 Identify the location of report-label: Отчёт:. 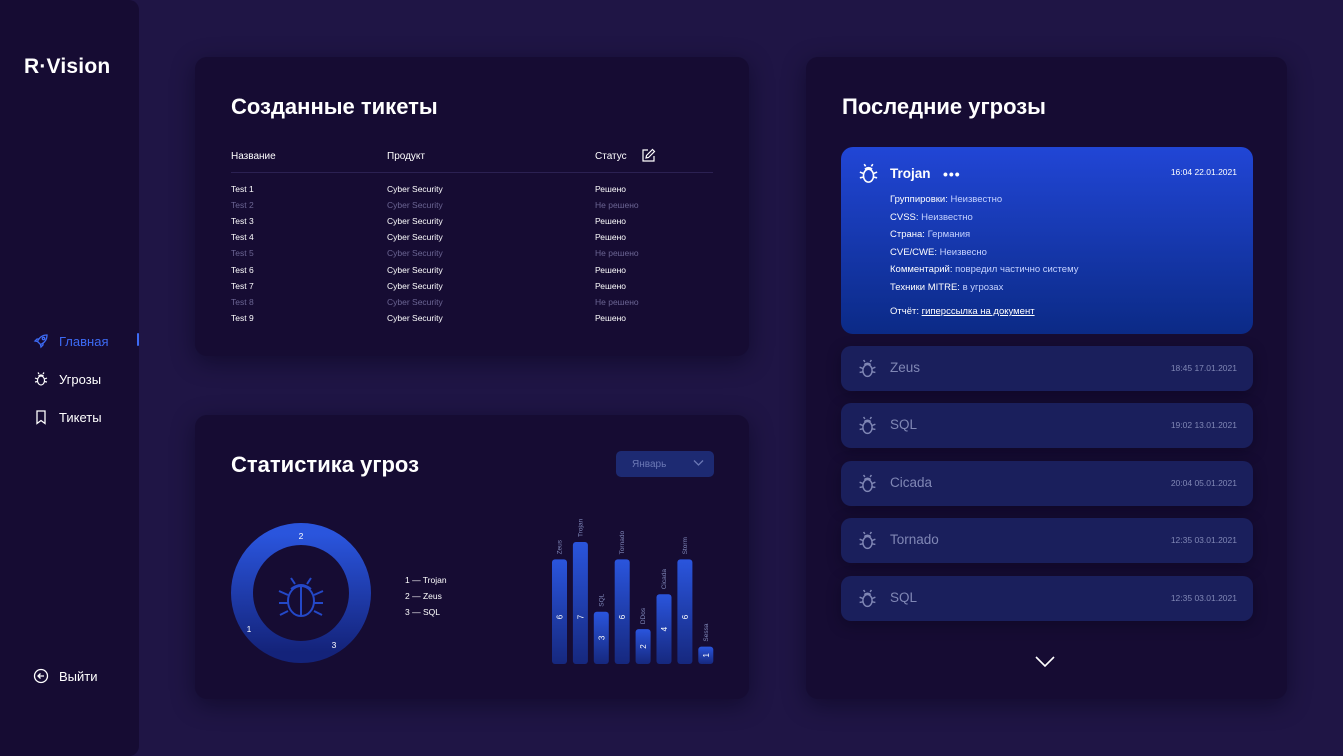
(904, 311).